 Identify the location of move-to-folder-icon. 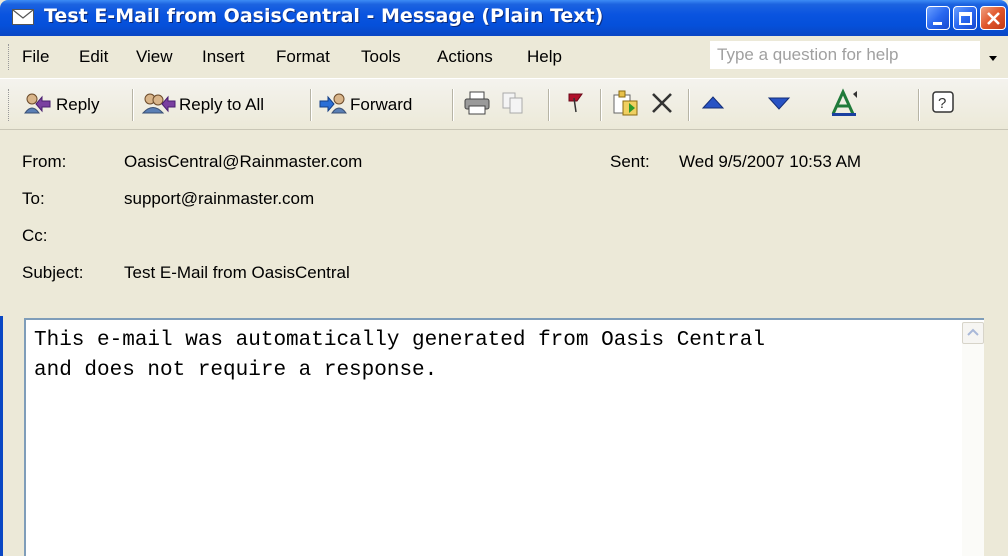
(626, 105).